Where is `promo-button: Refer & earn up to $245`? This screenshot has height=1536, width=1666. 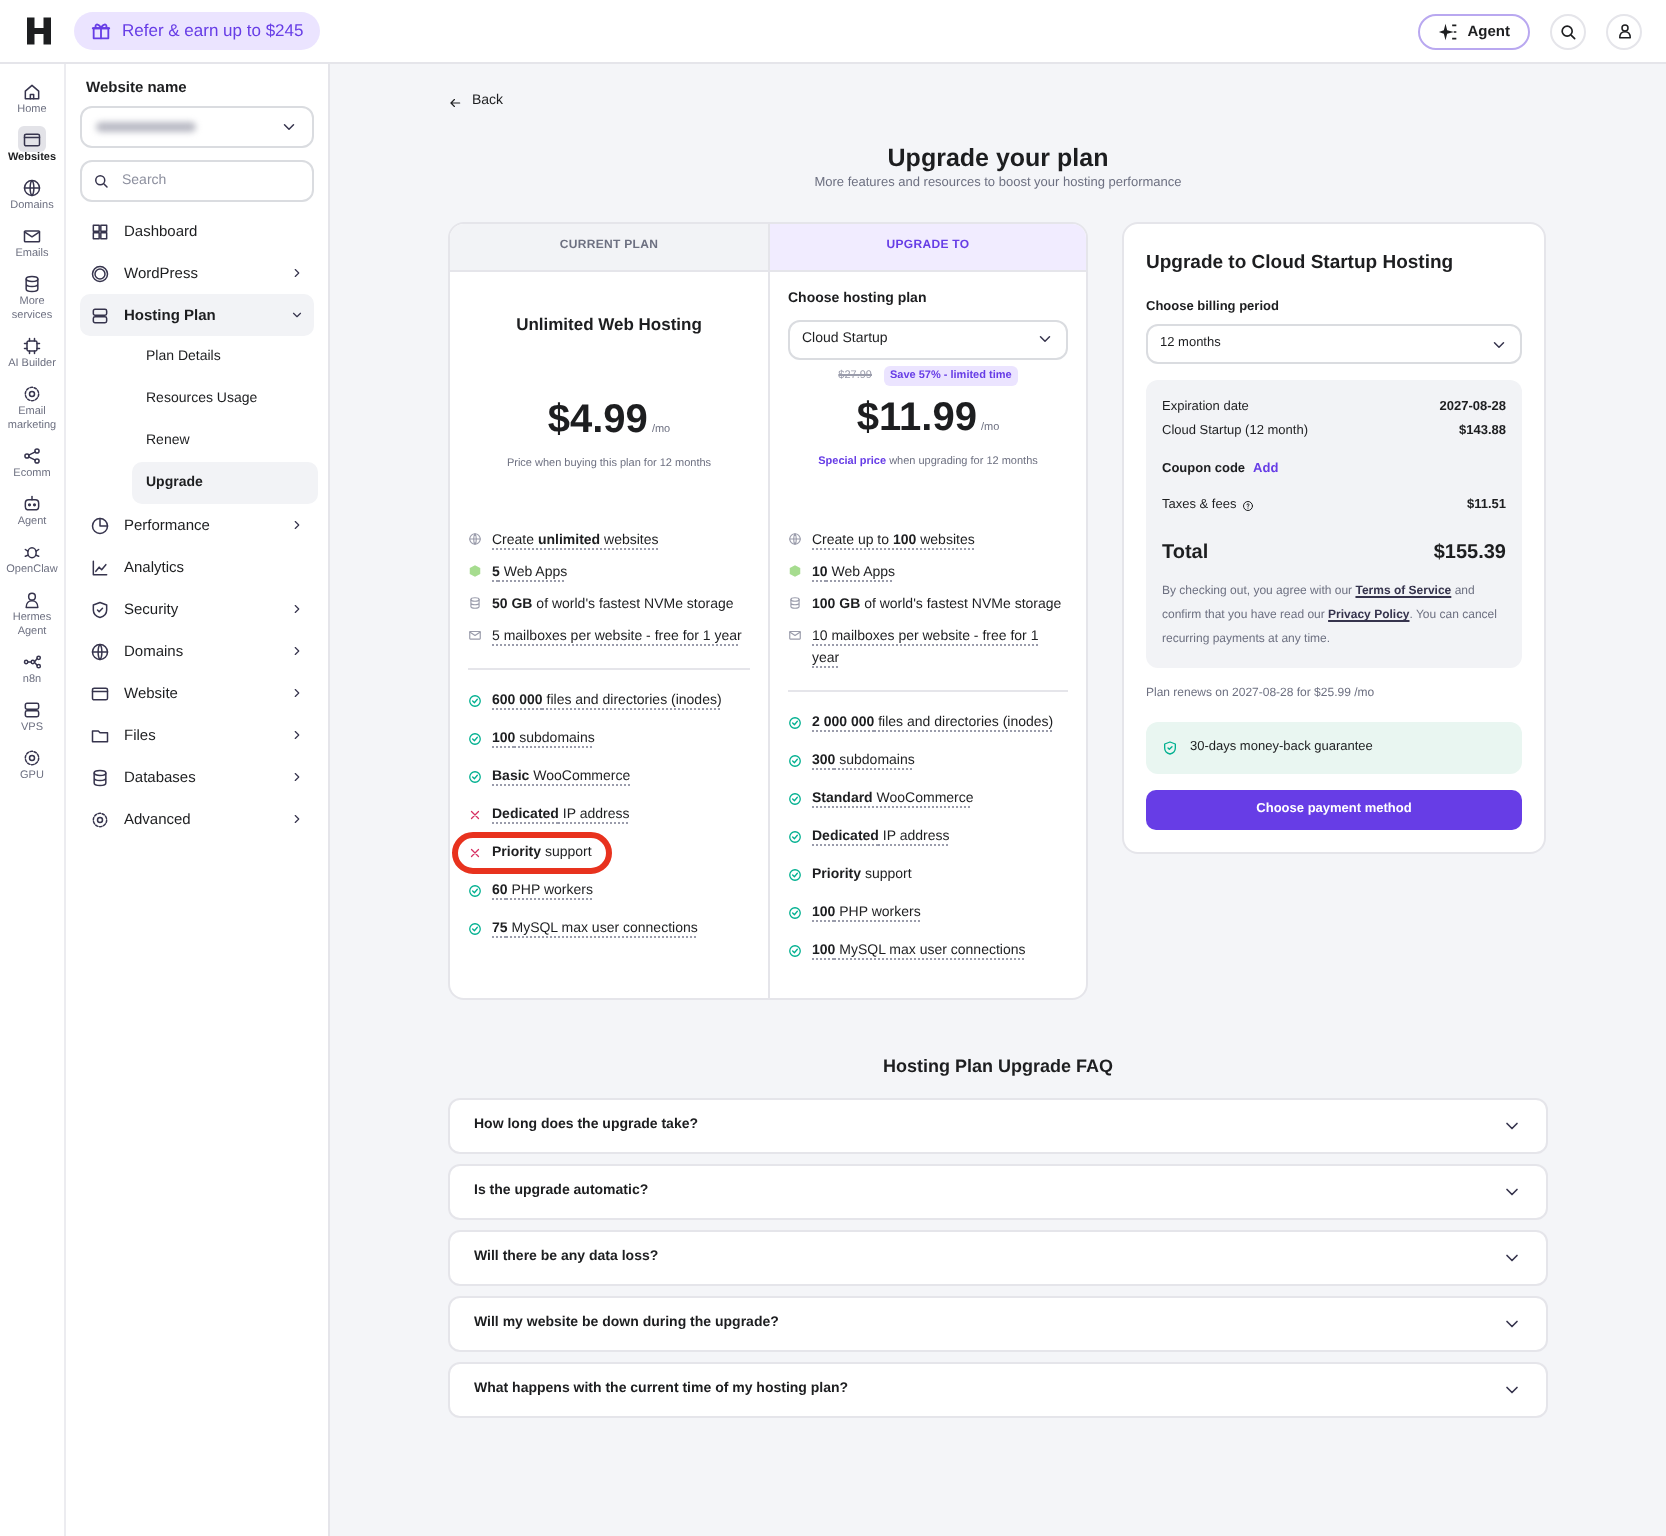 promo-button: Refer & earn up to $245 is located at coordinates (197, 31).